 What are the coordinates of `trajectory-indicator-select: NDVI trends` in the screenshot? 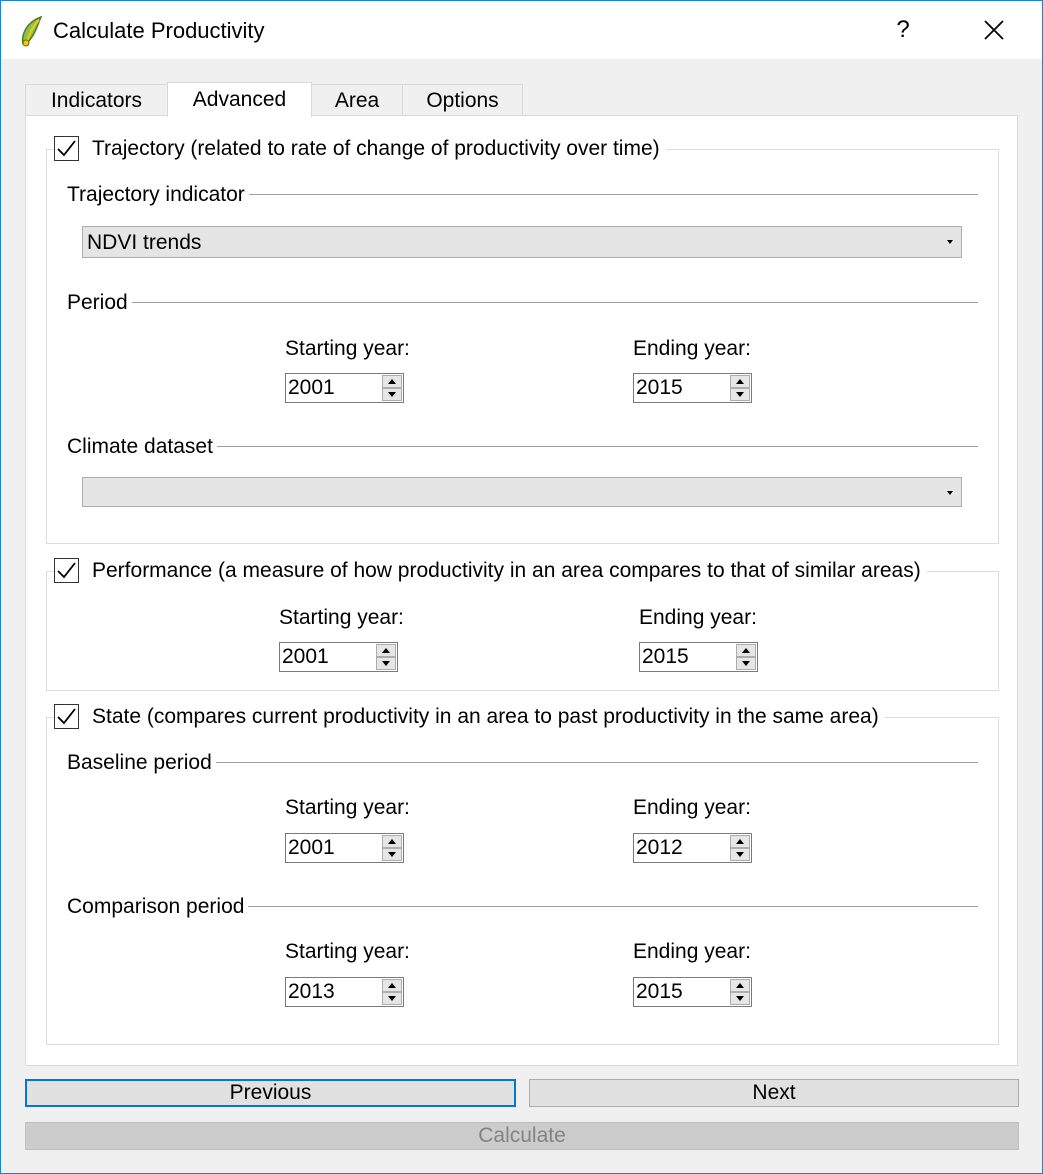 It's located at (522, 242).